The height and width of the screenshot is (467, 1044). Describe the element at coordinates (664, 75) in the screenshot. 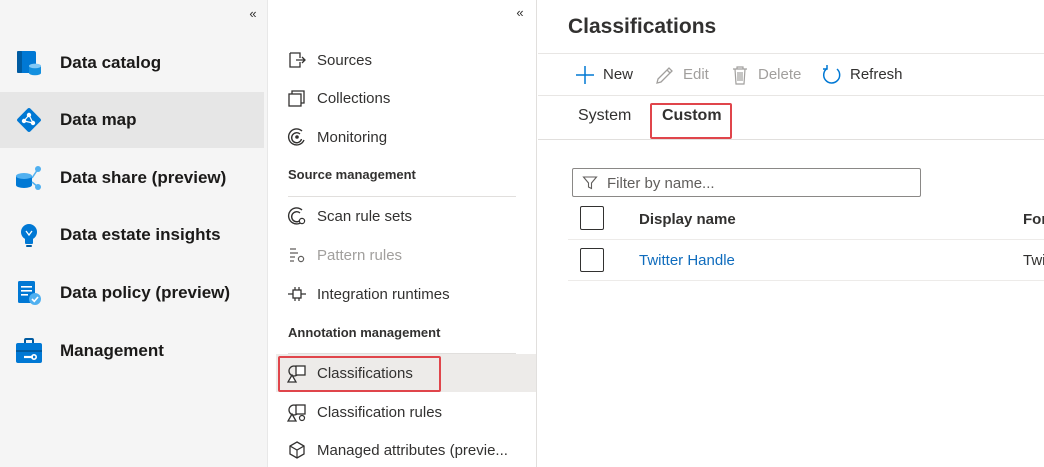

I see `pencil-icon` at that location.